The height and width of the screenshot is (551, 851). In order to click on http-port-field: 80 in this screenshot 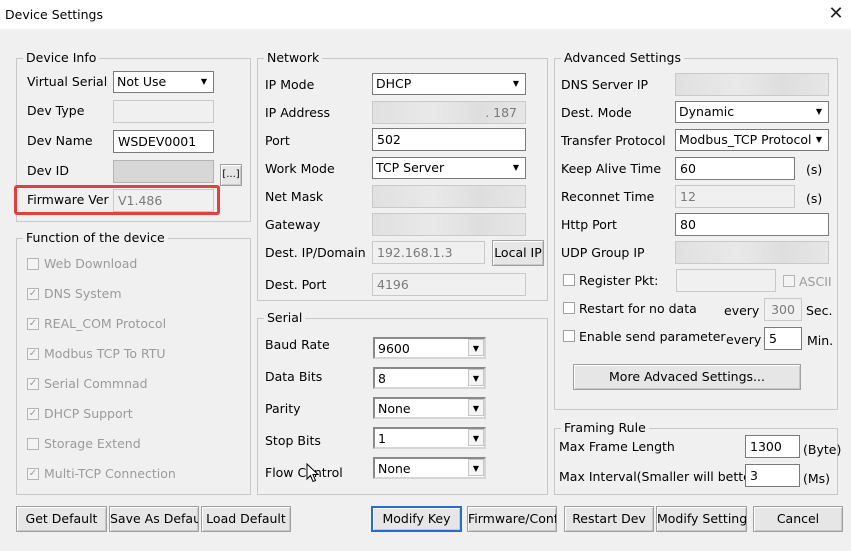, I will do `click(752, 224)`.